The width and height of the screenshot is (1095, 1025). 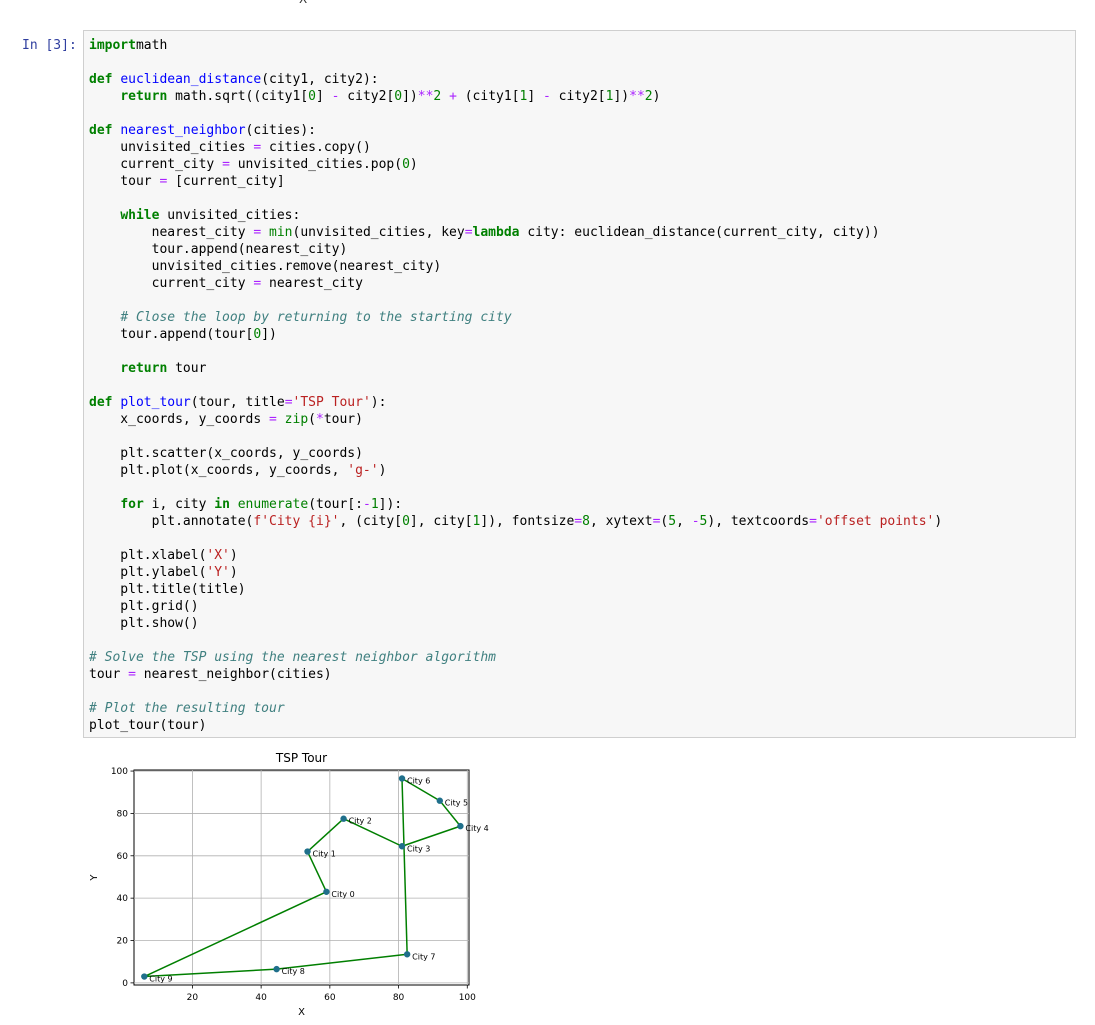 What do you see at coordinates (390, 504) in the screenshot?
I see `code-token: ]):` at bounding box center [390, 504].